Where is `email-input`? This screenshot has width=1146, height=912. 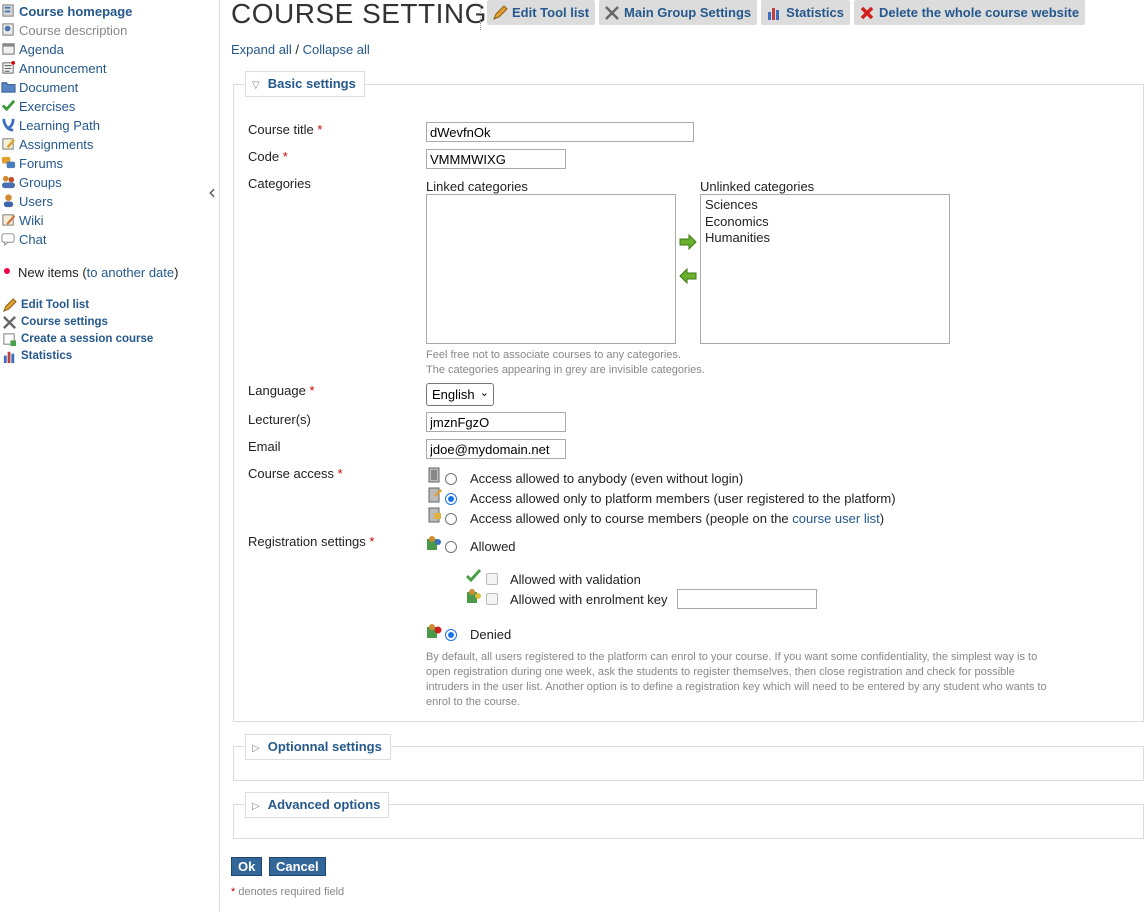
email-input is located at coordinates (496, 449).